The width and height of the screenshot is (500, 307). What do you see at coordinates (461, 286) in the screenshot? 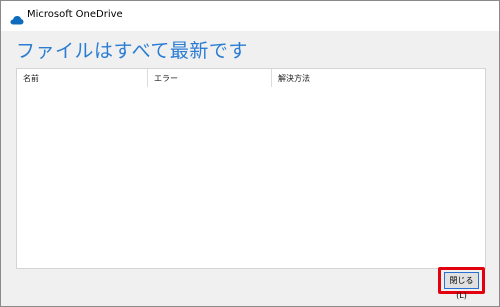
I see `close-button: 閉じる(L)` at bounding box center [461, 286].